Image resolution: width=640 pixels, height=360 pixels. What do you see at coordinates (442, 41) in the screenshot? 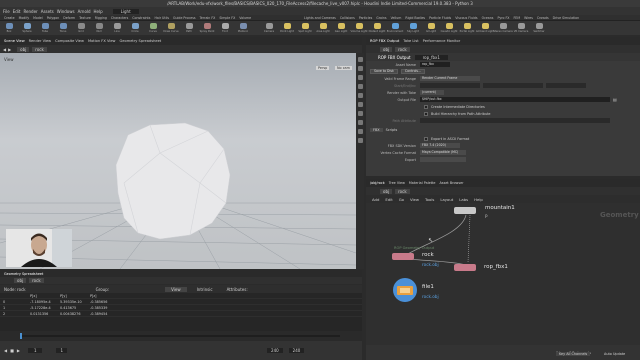
I see `tab-performance-monitor: Performance Monitor` at bounding box center [442, 41].